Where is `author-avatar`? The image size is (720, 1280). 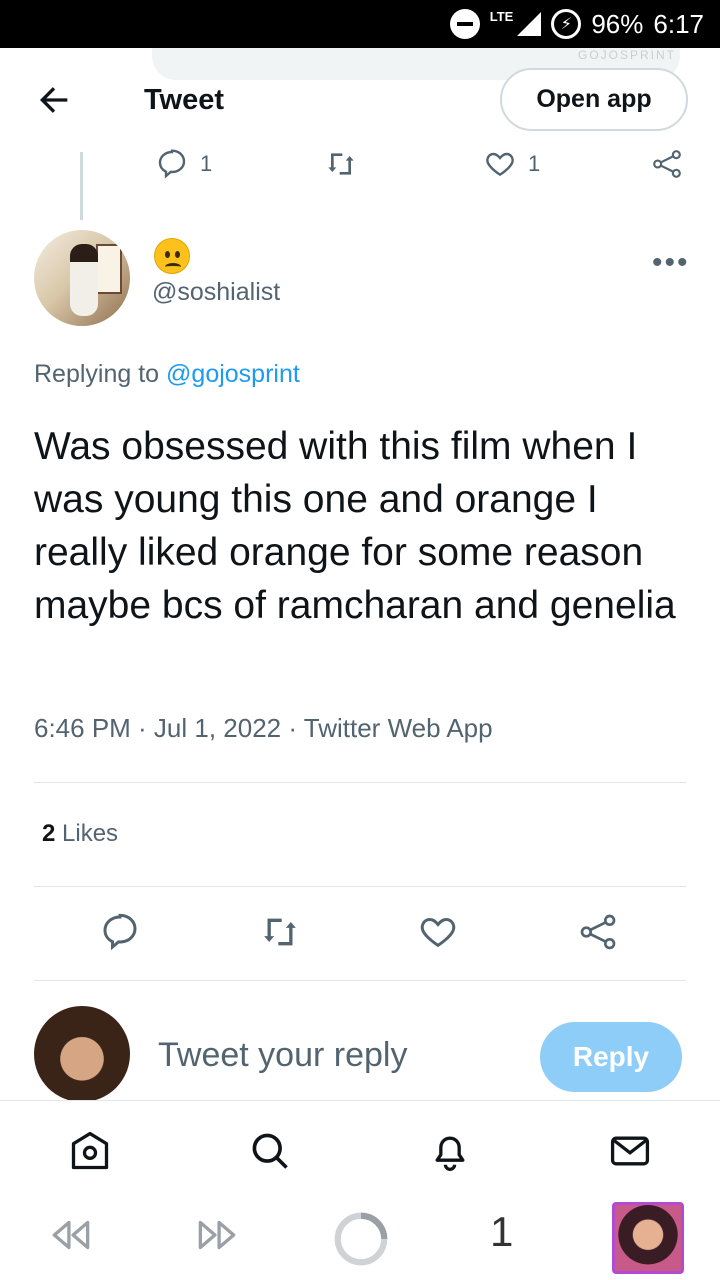
author-avatar is located at coordinates (82, 278).